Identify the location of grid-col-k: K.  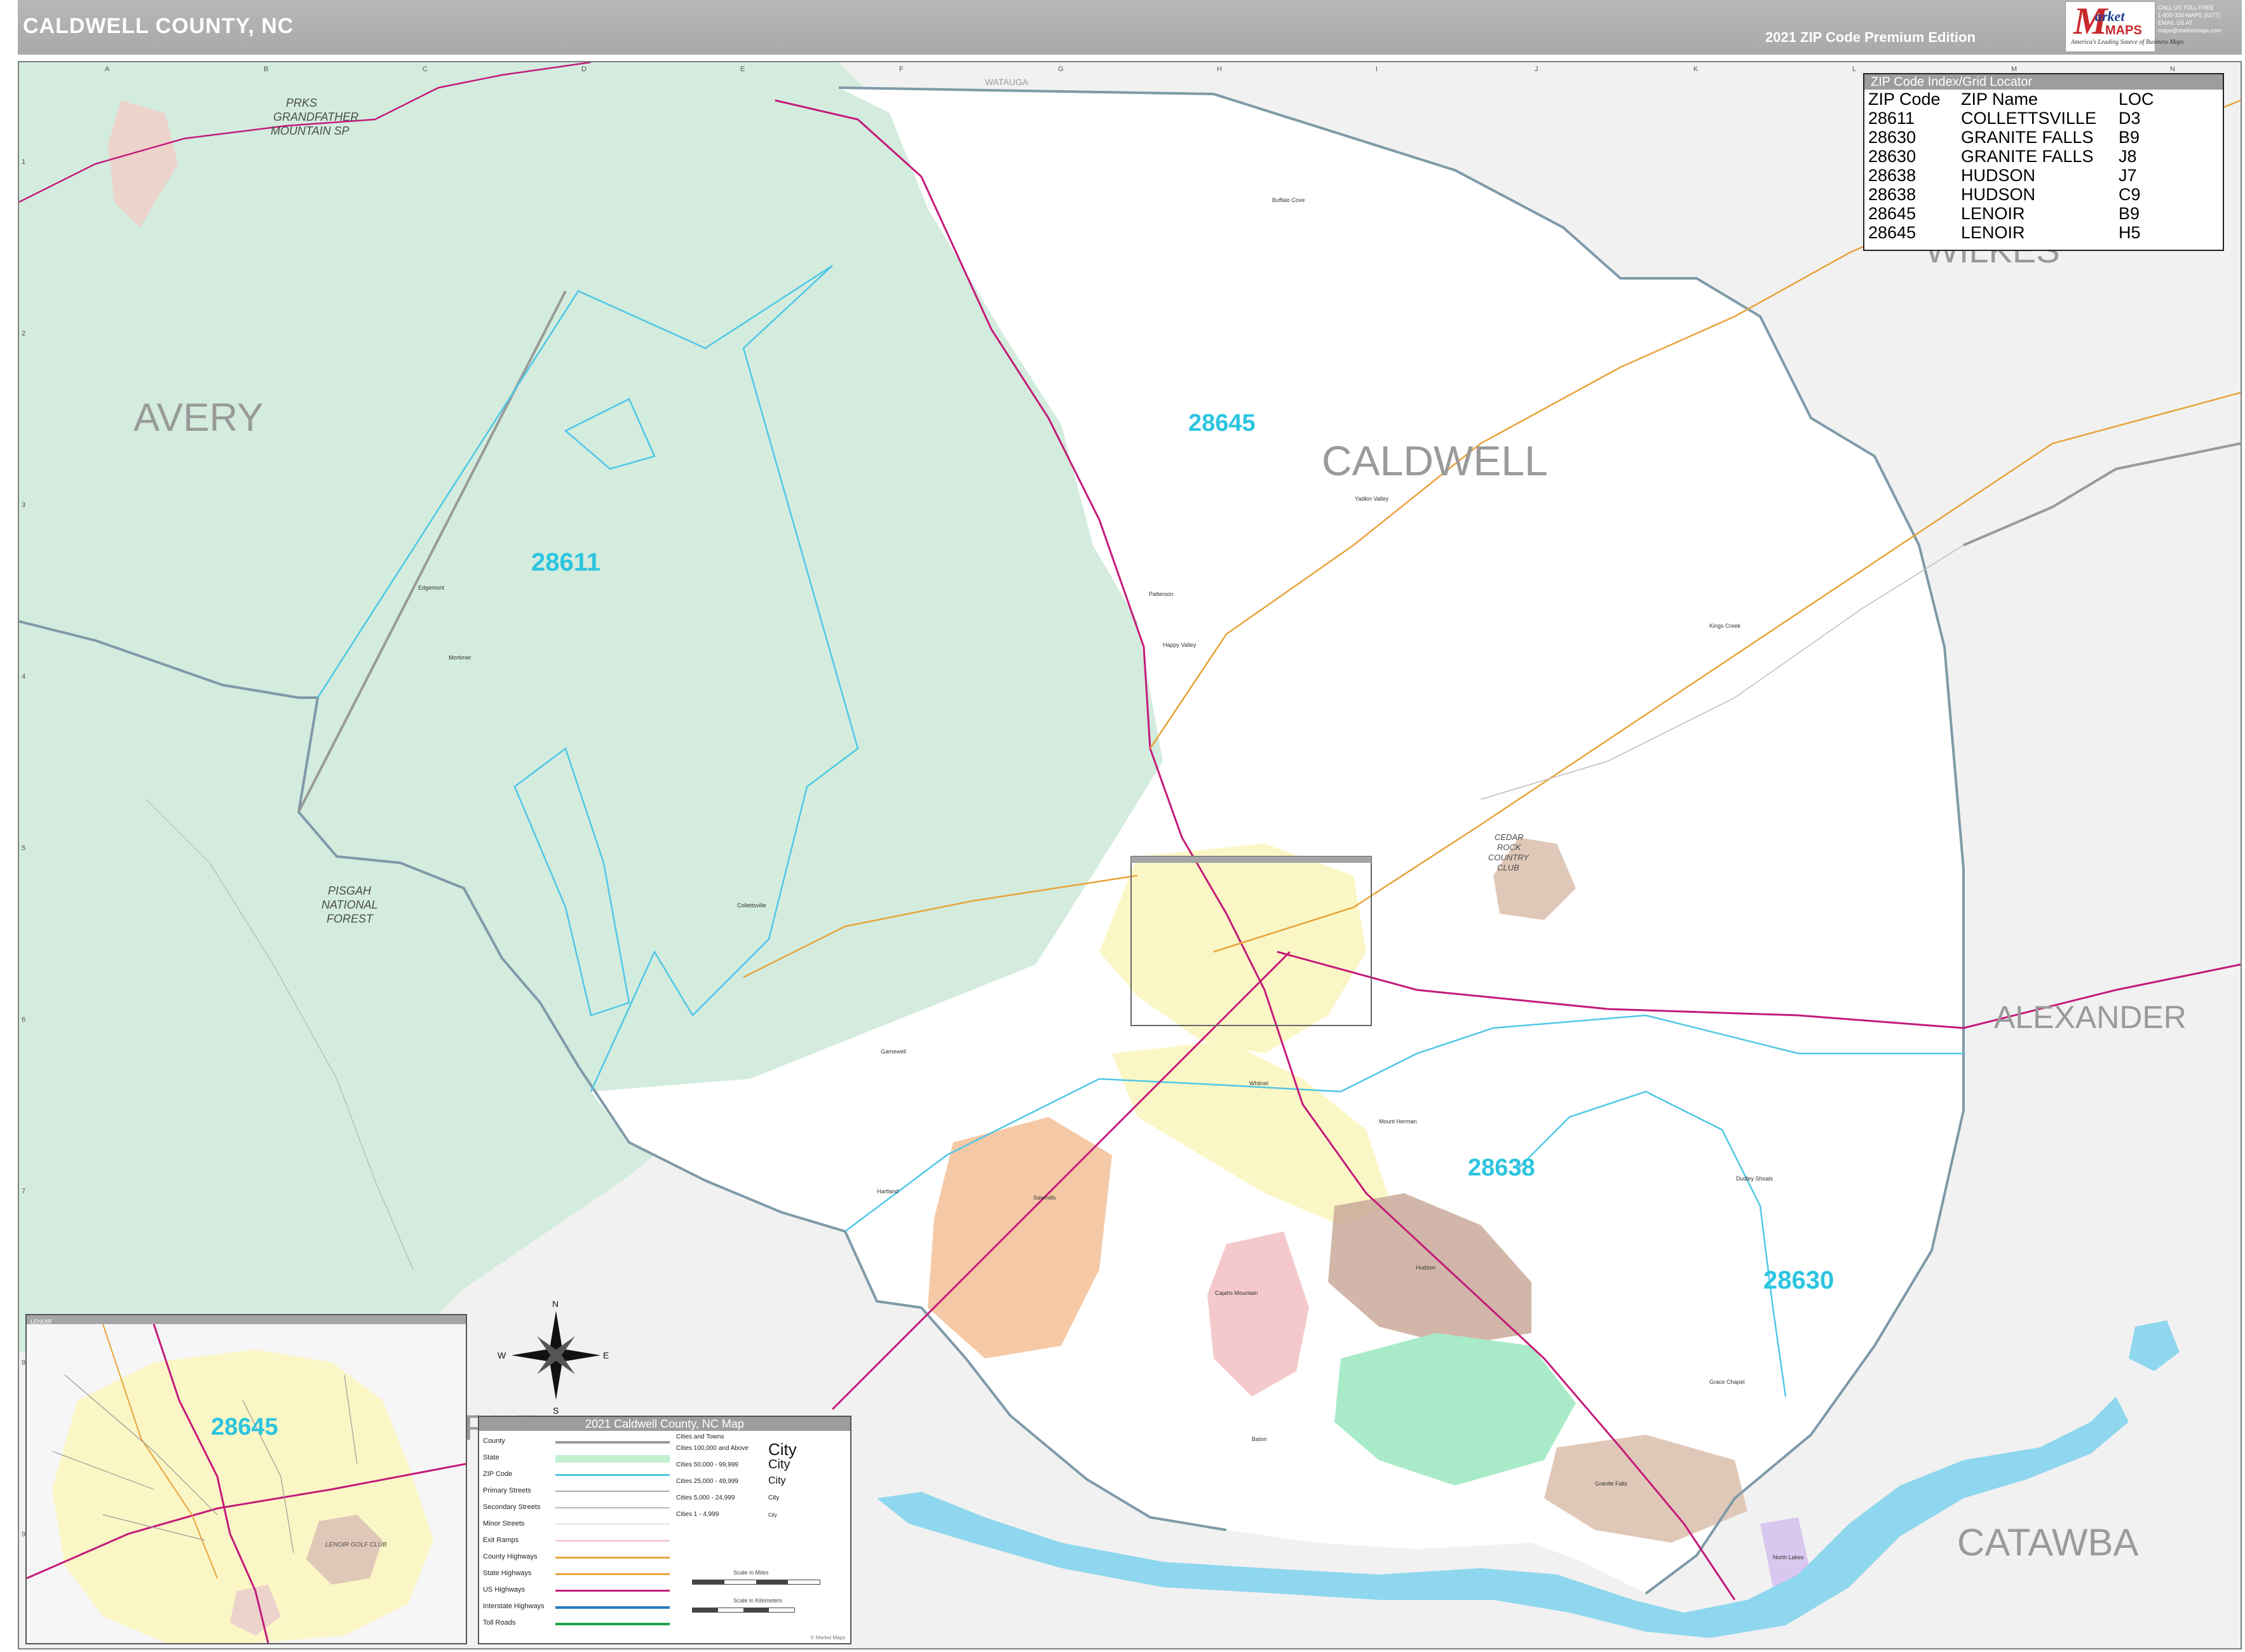
(1696, 69).